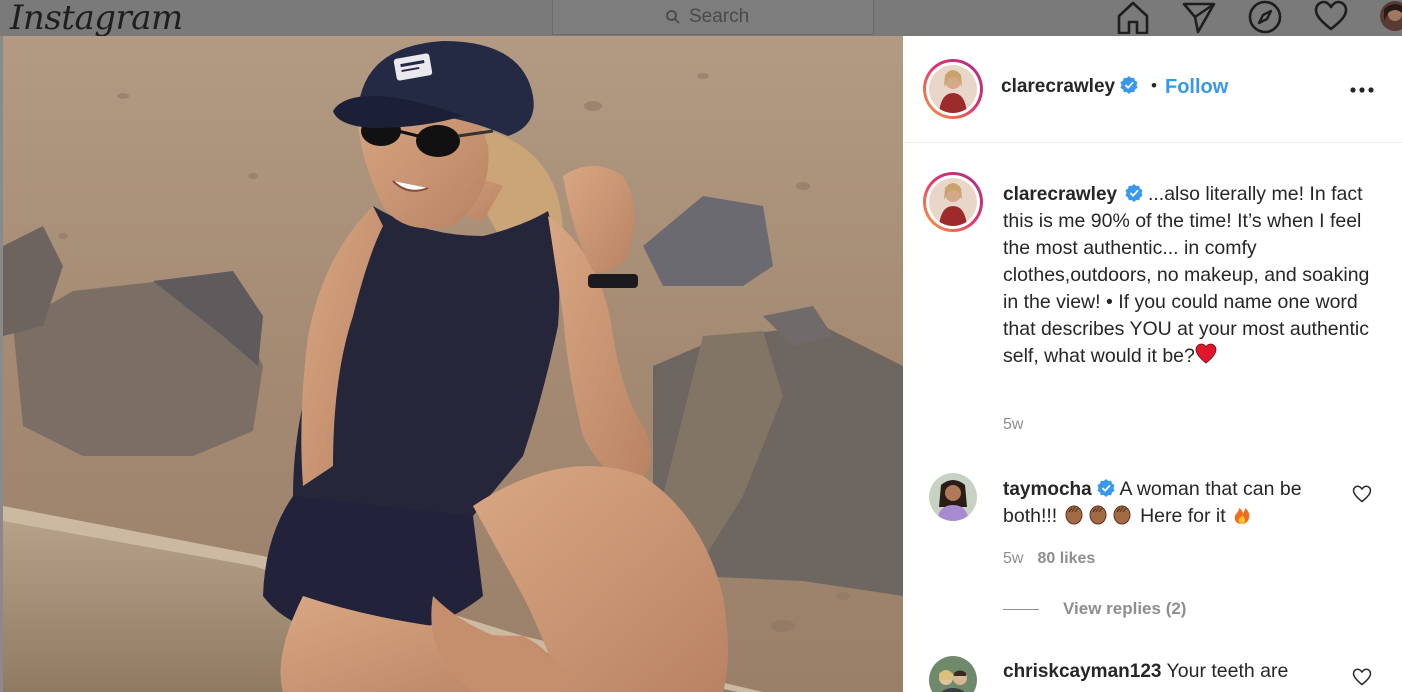  I want to click on comment-username: chriskcayman123, so click(1082, 671).